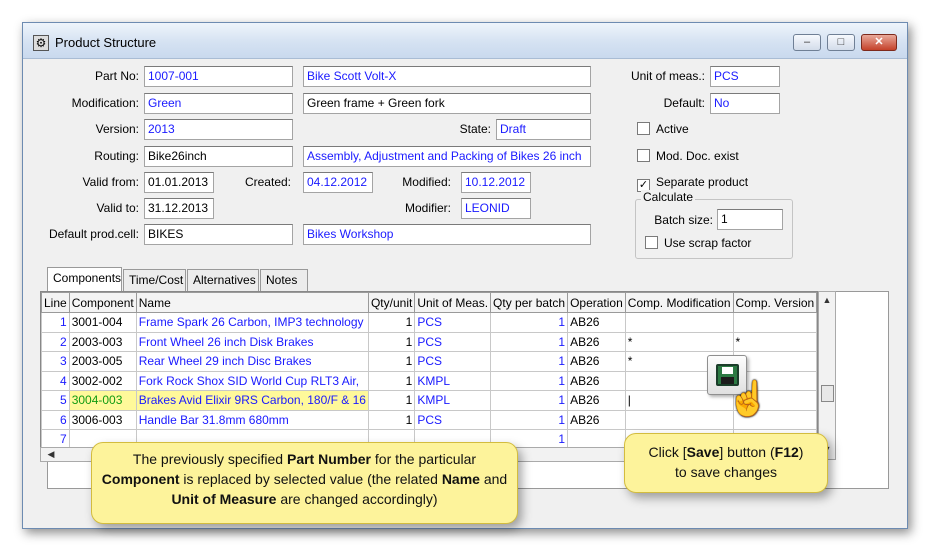  I want to click on part-no-field: 1007-001, so click(218, 76).